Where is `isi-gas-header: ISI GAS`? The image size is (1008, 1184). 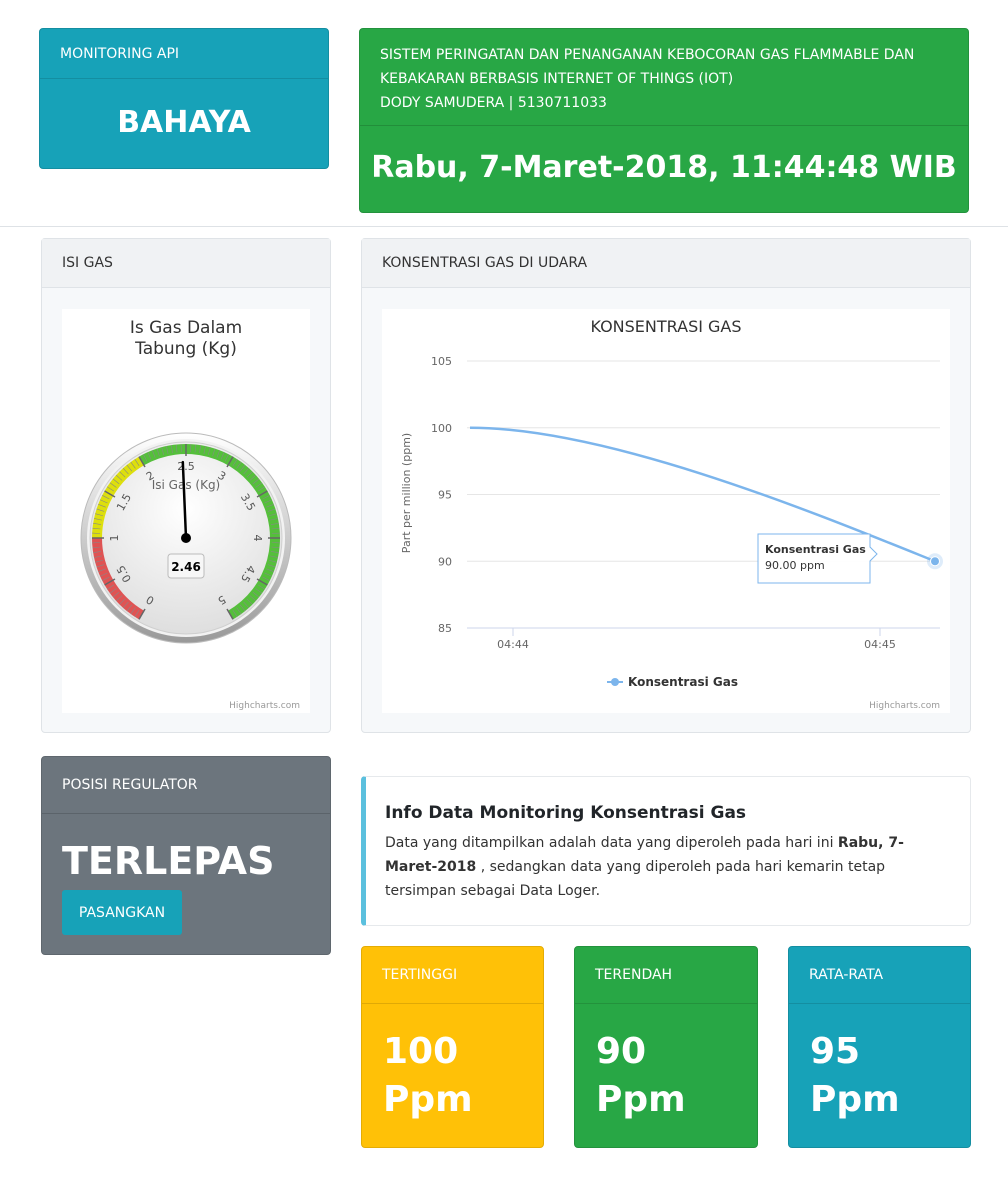
isi-gas-header: ISI GAS is located at coordinates (186, 263).